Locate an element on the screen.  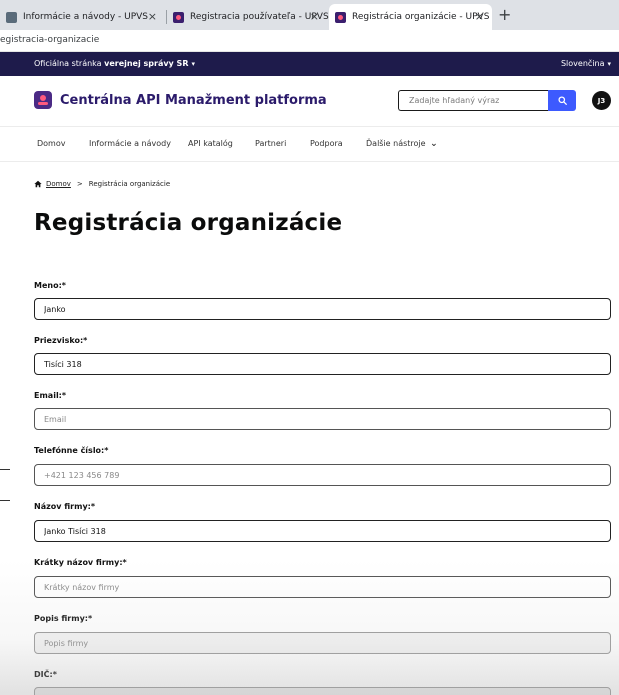
browser-tab-active: Registrácia organizácie - UPVS × is located at coordinates (410, 17).